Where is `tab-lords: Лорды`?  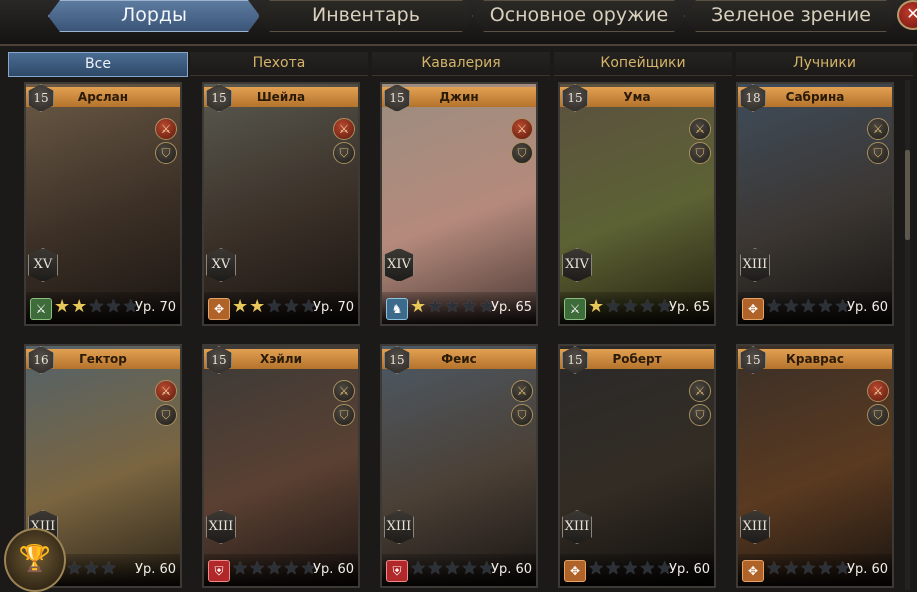
tab-lords: Лорды is located at coordinates (154, 16).